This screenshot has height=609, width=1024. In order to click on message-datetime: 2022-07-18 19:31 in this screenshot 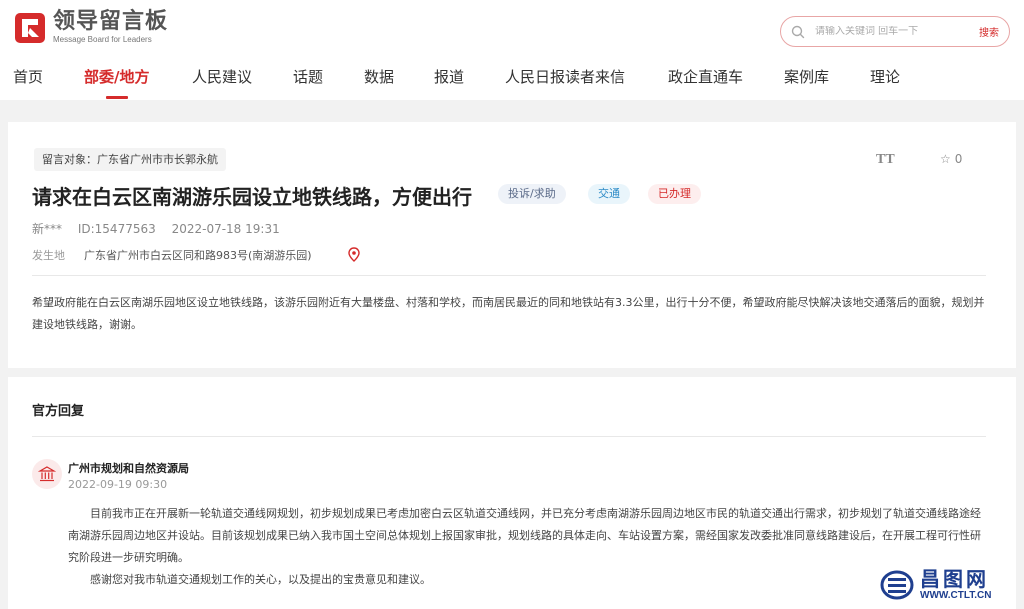, I will do `click(225, 229)`.